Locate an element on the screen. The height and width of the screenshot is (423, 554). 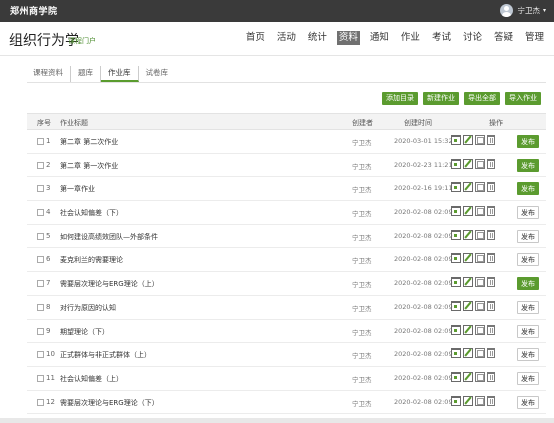
assignment-title: 第二章 第二次作业 is located at coordinates (89, 142).